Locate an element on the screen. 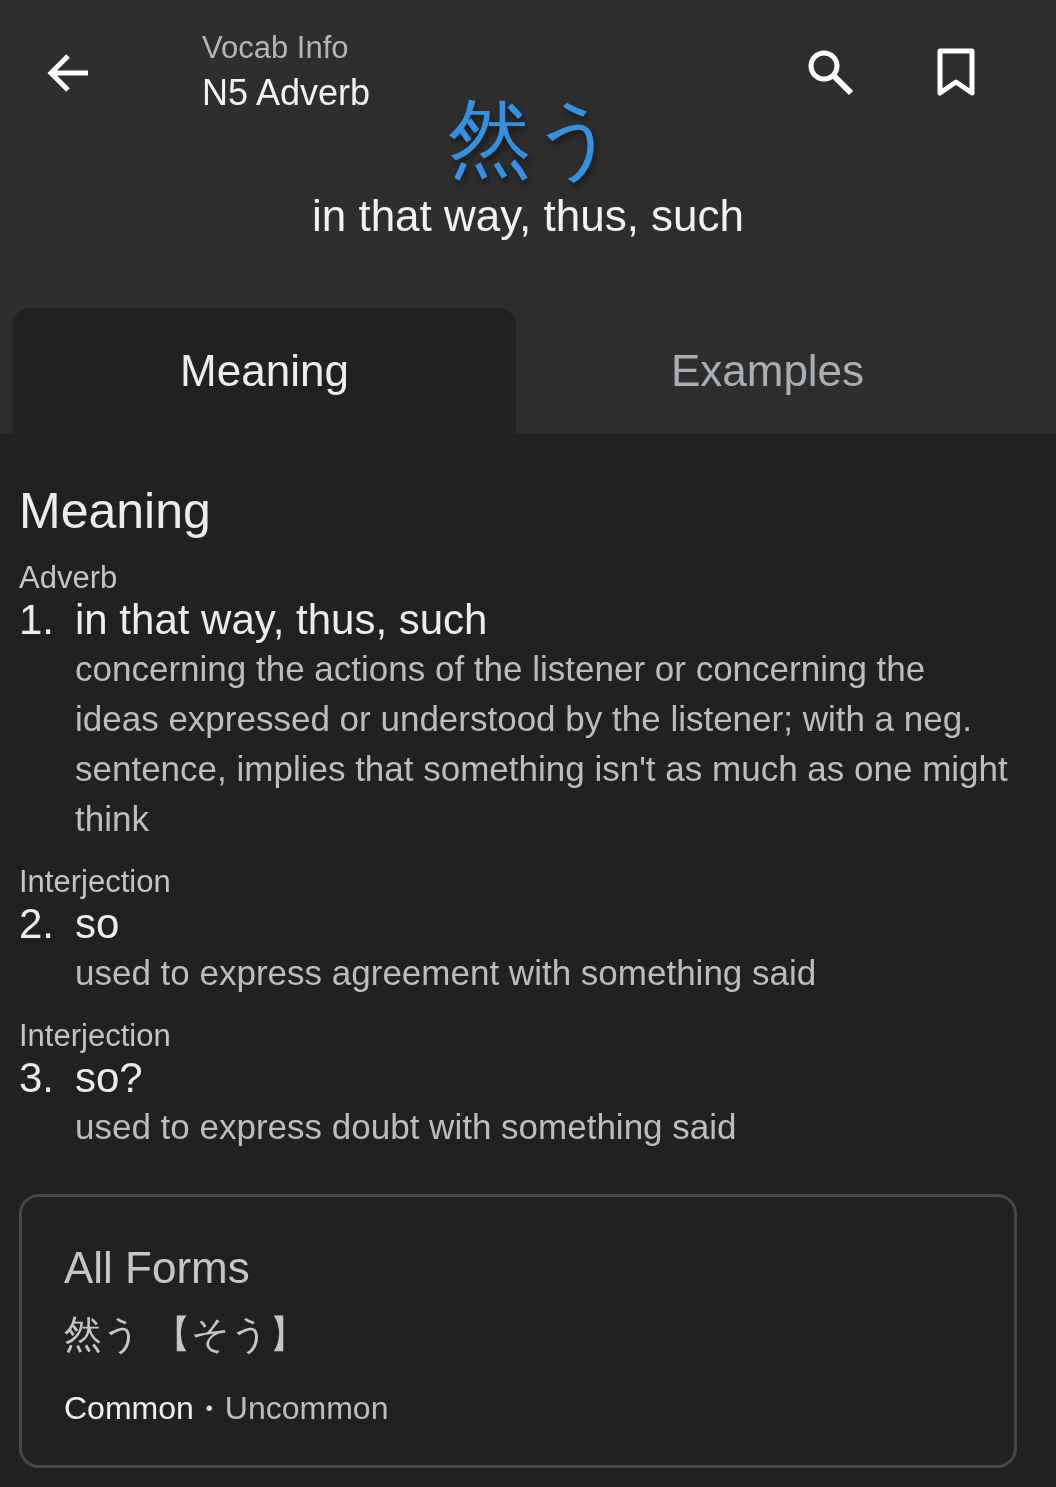 The image size is (1056, 1487). card-heading: All Forms is located at coordinates (157, 1268).